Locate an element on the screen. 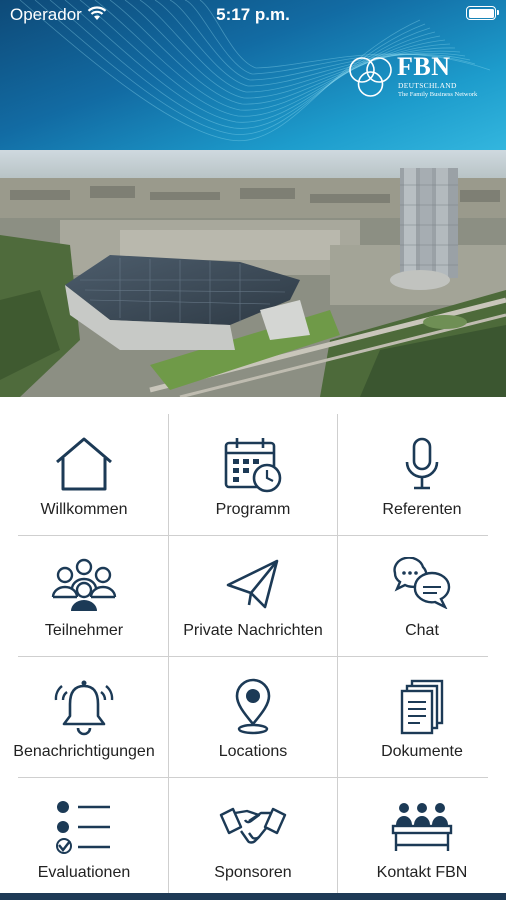 The height and width of the screenshot is (900, 506). menu-item-evaluationen: Evaluationen is located at coordinates (84, 837).